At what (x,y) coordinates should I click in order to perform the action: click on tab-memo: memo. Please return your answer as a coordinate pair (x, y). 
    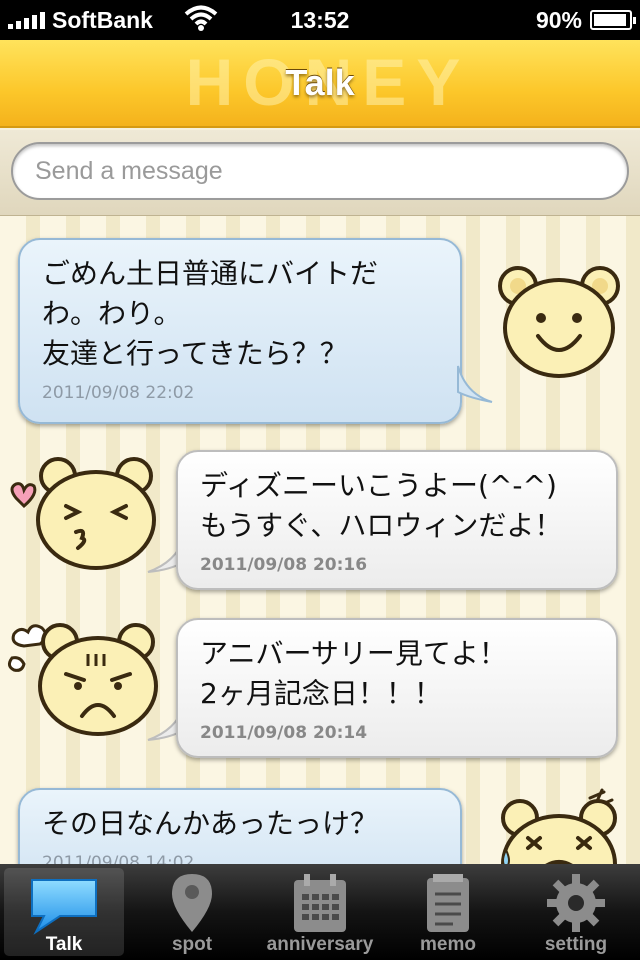
    Looking at the image, I should click on (448, 912).